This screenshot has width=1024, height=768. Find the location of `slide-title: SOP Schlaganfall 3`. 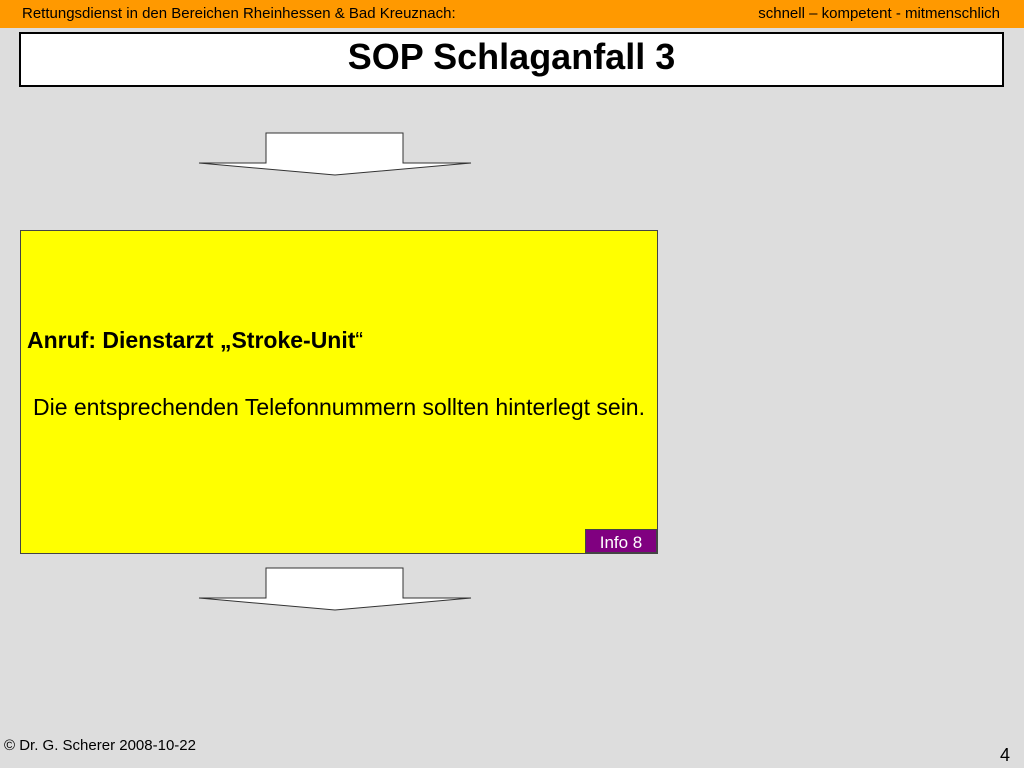

slide-title: SOP Schlaganfall 3 is located at coordinates (511, 56).